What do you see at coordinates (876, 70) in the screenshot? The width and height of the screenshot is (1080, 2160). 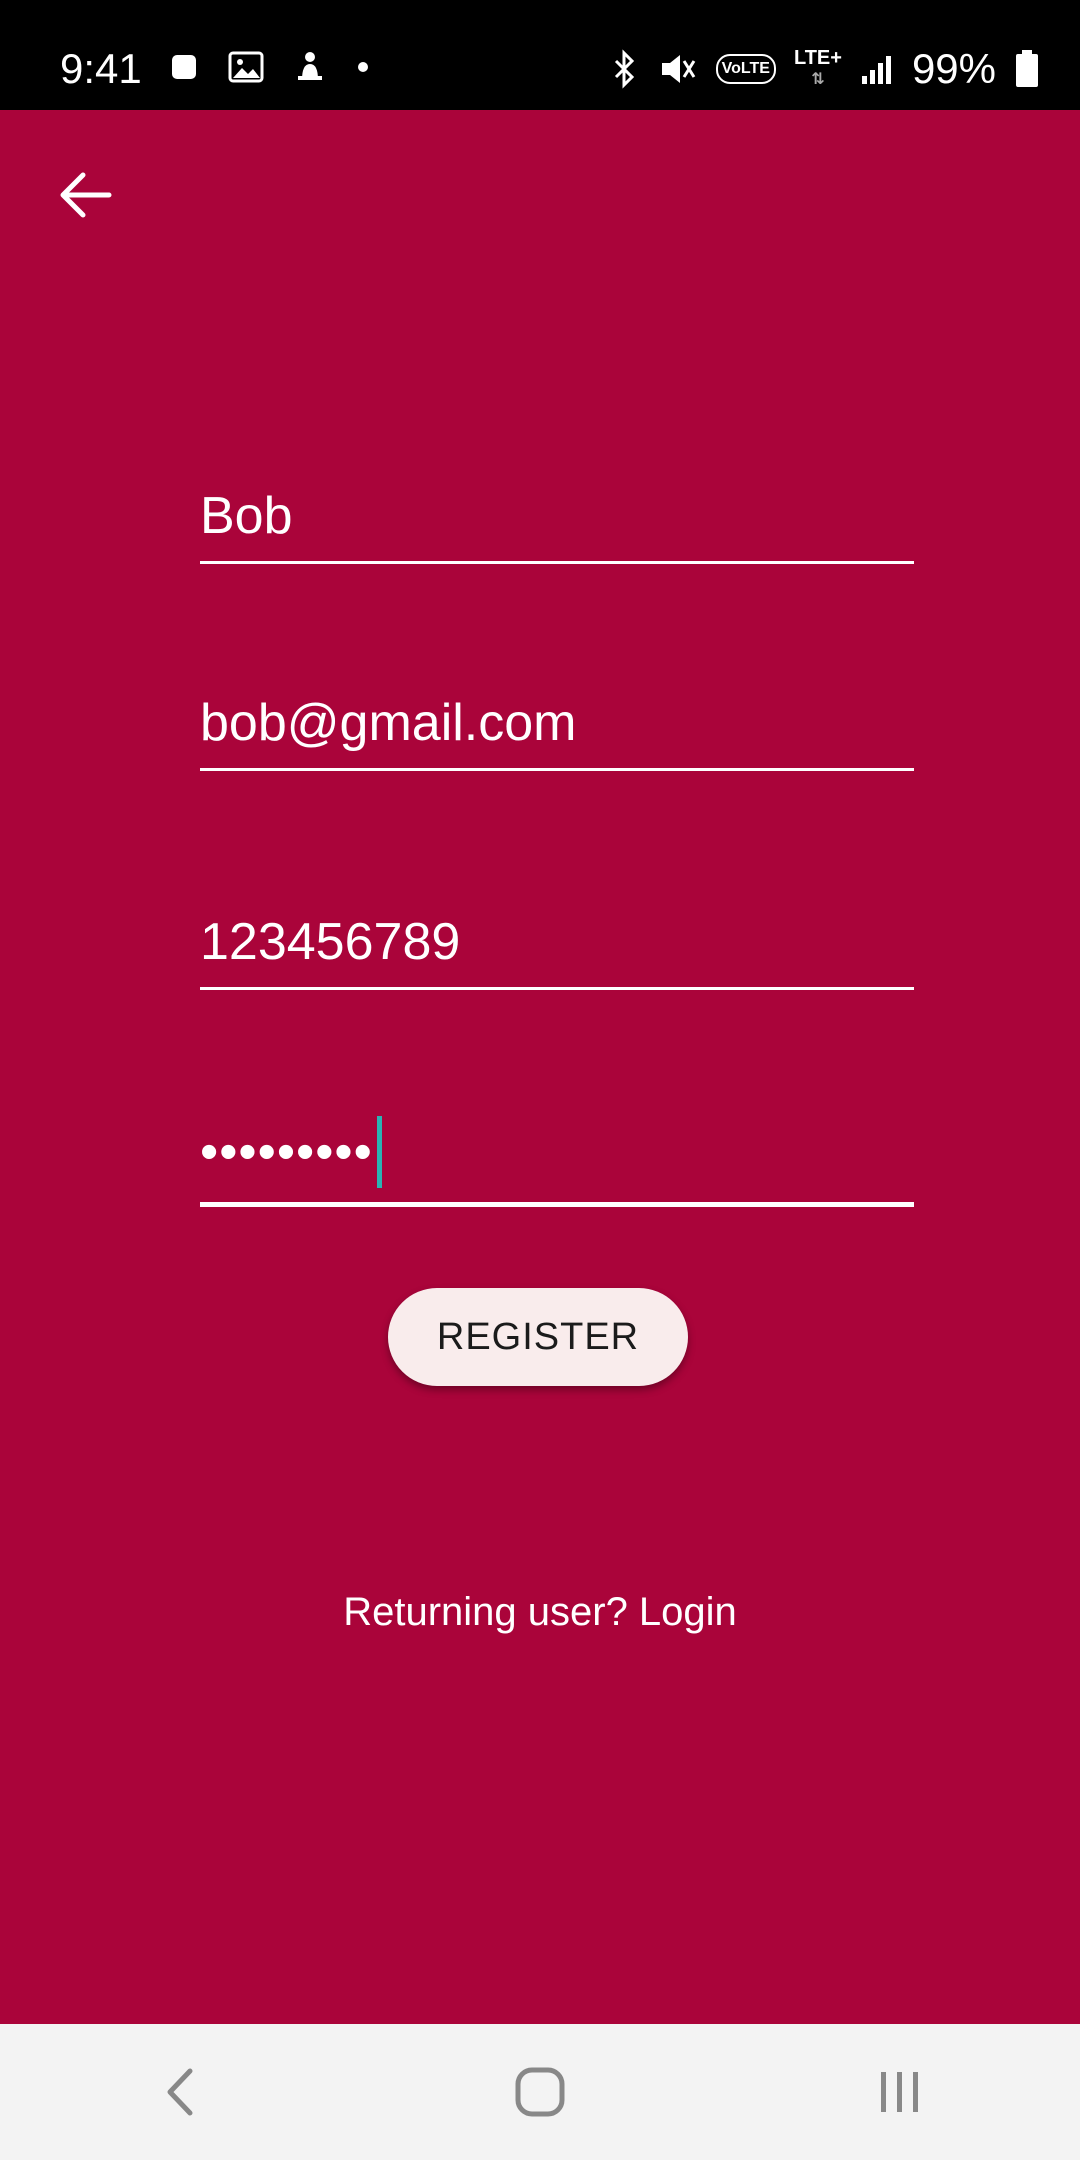 I see `signal-icon` at bounding box center [876, 70].